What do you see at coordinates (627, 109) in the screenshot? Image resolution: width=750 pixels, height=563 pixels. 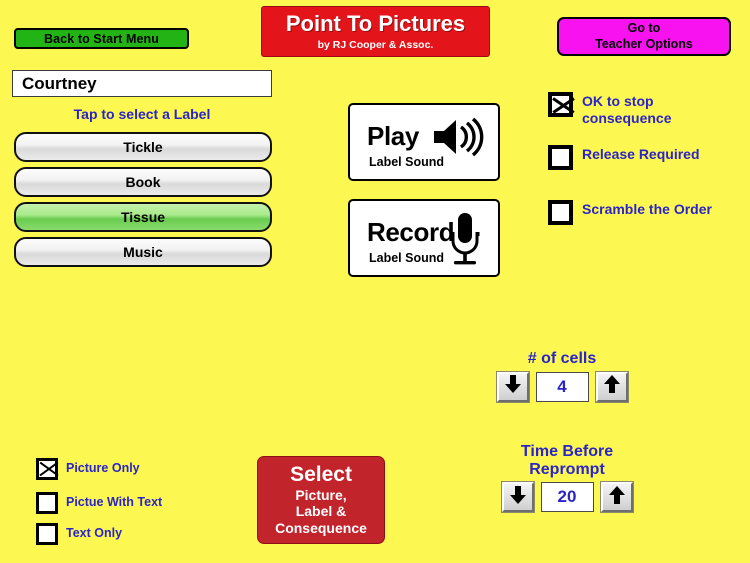 I see `option-label-ok-to-stop-consequence: OK to stop consequence` at bounding box center [627, 109].